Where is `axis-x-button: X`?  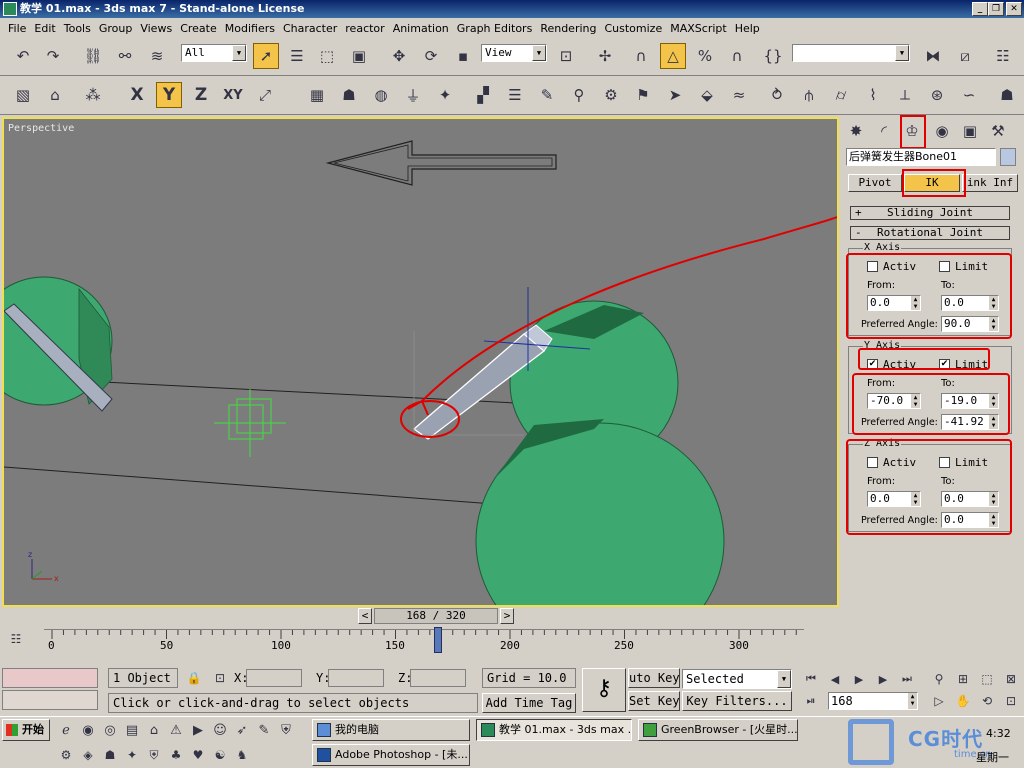 axis-x-button: X is located at coordinates (137, 95).